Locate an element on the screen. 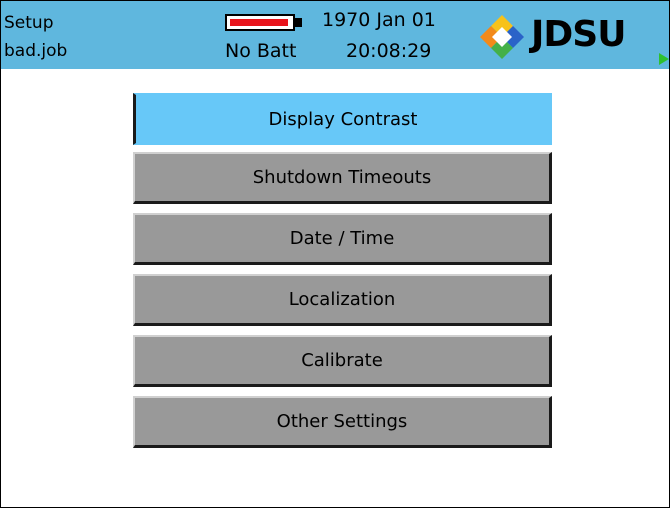 This screenshot has height=508, width=670. battery-icon is located at coordinates (263, 22).